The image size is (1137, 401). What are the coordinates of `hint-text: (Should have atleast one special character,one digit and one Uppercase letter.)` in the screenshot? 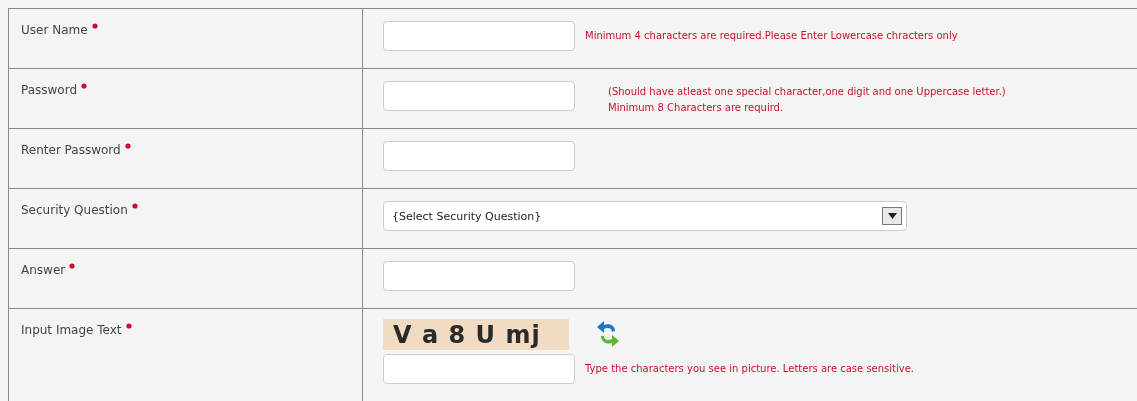 It's located at (807, 92).